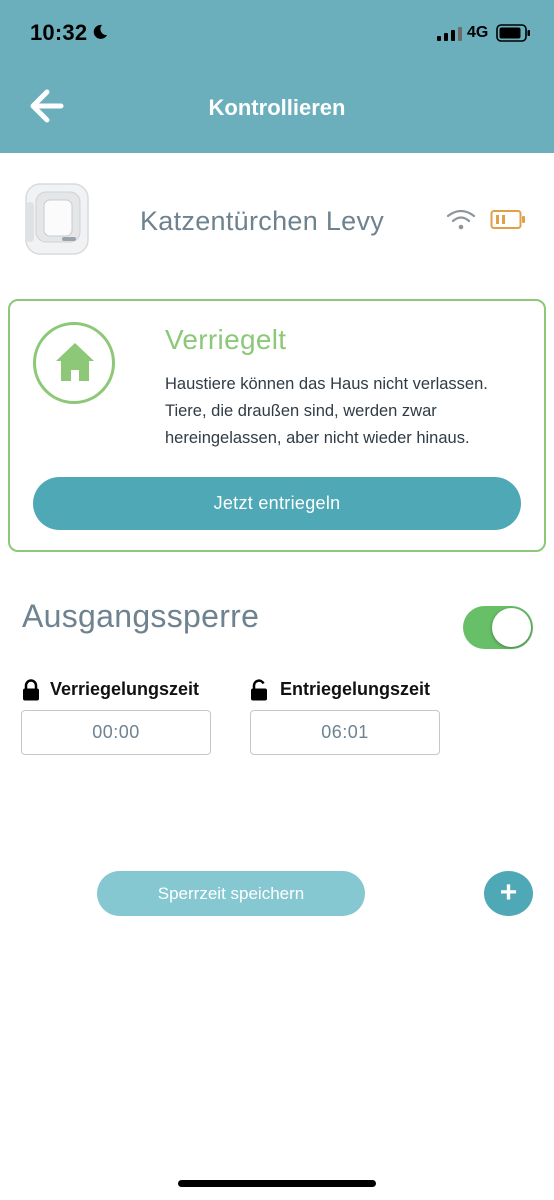  I want to click on unlock-time-label: Entriegelungszeit, so click(355, 689).